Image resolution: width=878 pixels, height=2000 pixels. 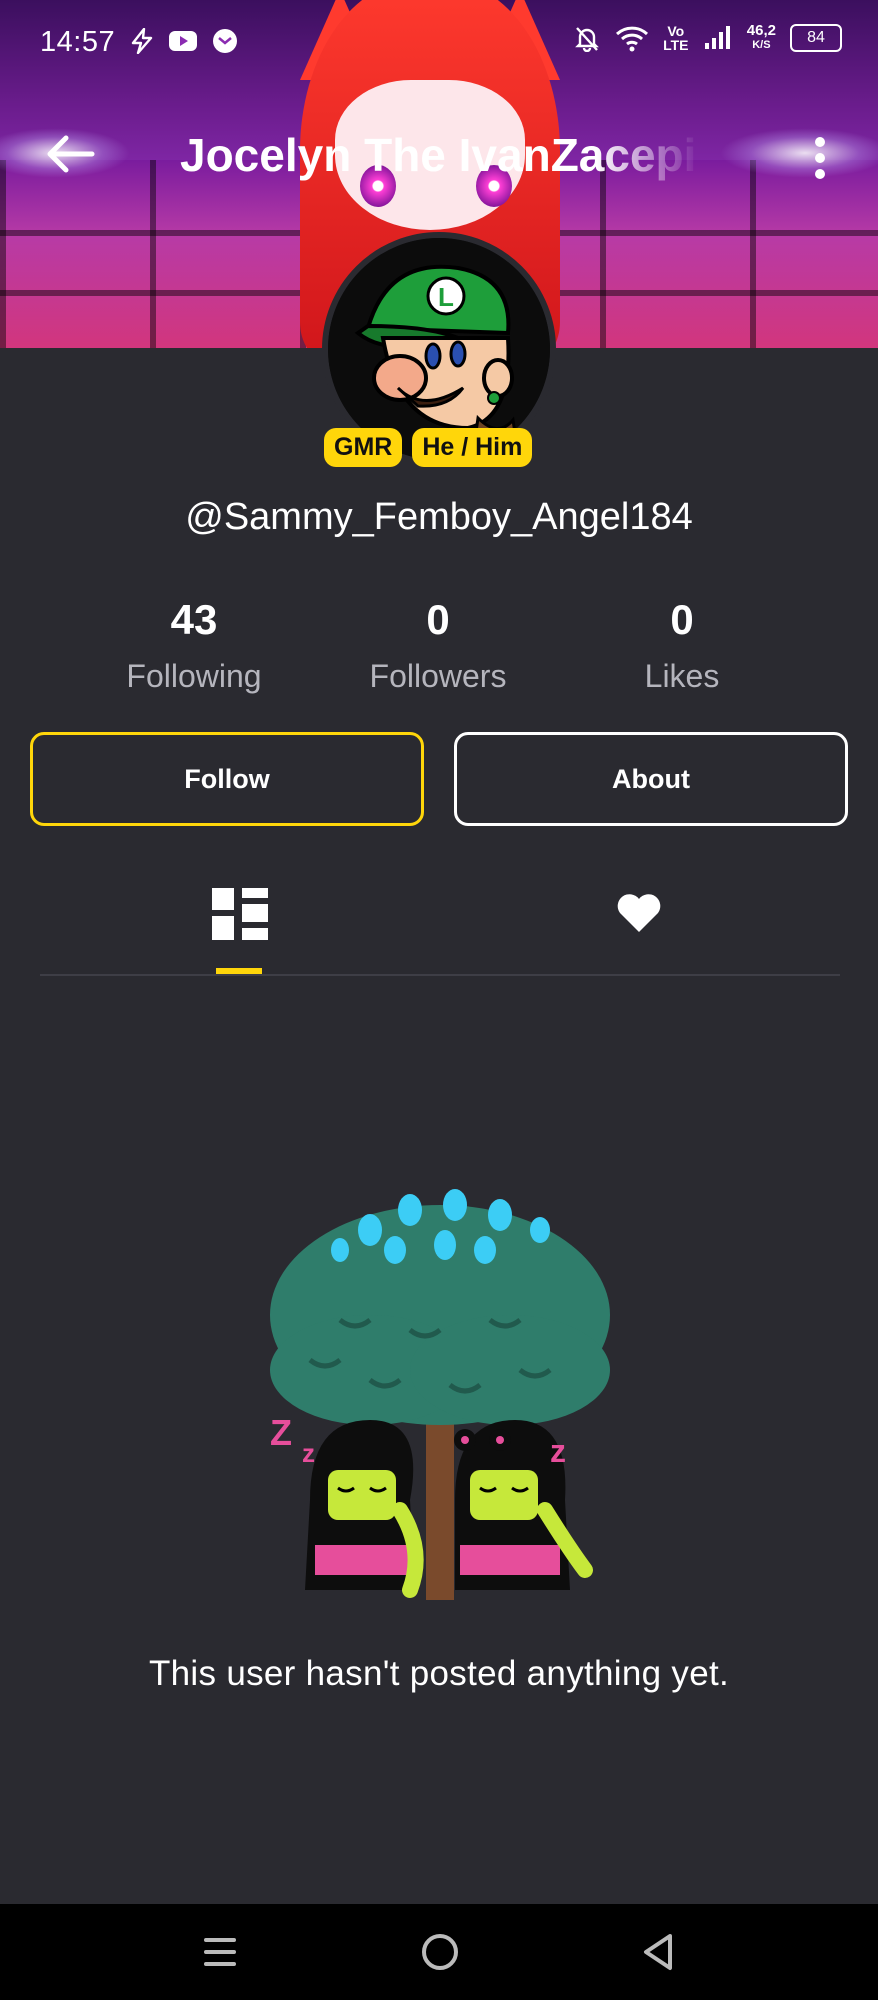 What do you see at coordinates (761, 30) in the screenshot?
I see `network-speed-value: 46,2` at bounding box center [761, 30].